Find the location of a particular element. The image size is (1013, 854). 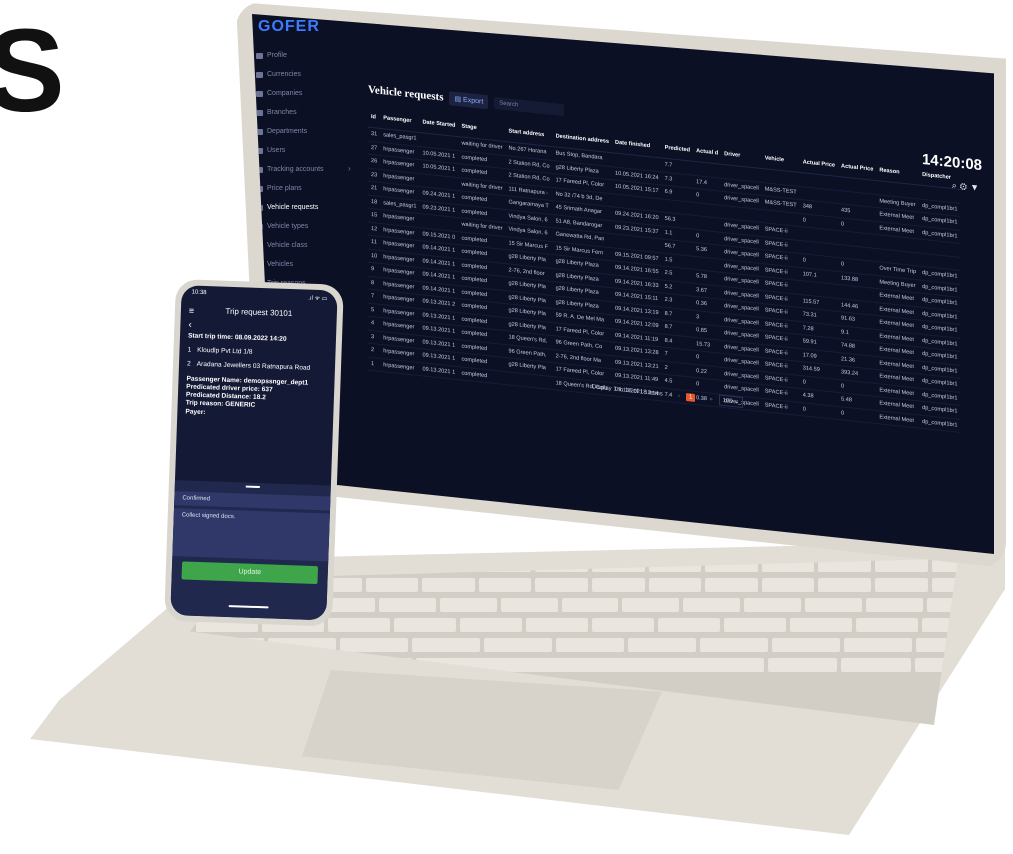

sidebar-item-label: Departments is located at coordinates (287, 131).